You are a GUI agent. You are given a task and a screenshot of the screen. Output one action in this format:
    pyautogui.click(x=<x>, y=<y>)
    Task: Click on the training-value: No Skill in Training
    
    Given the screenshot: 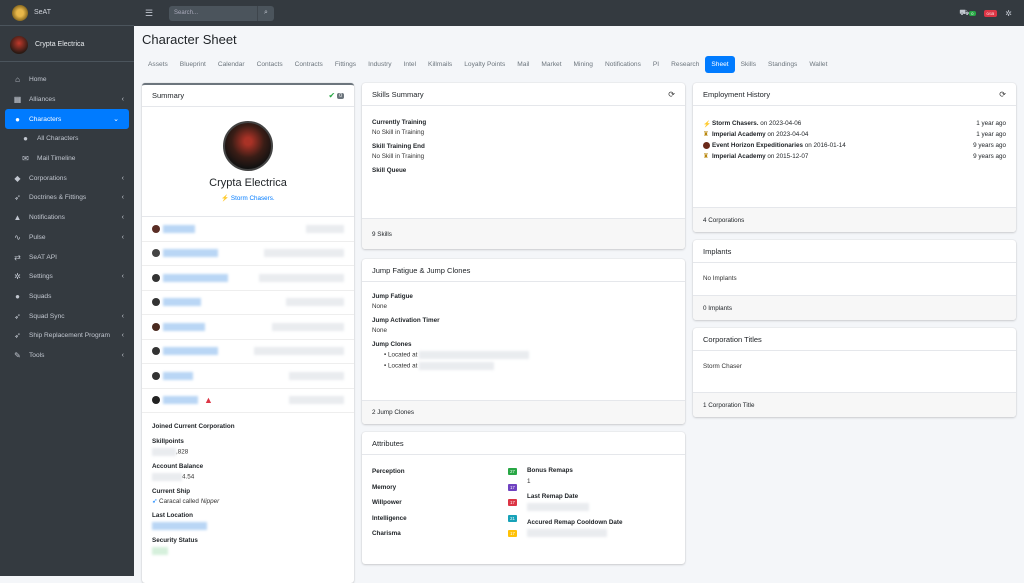 What is the action you would take?
    pyautogui.click(x=398, y=132)
    